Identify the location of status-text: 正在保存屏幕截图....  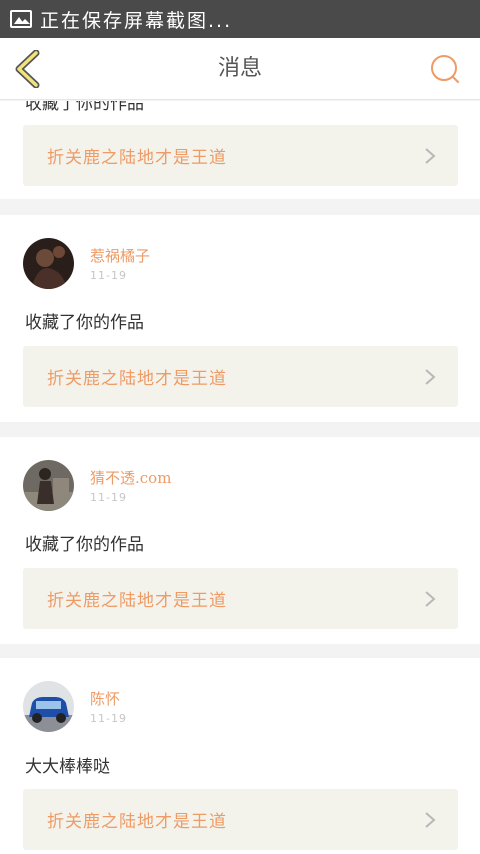
(136, 20).